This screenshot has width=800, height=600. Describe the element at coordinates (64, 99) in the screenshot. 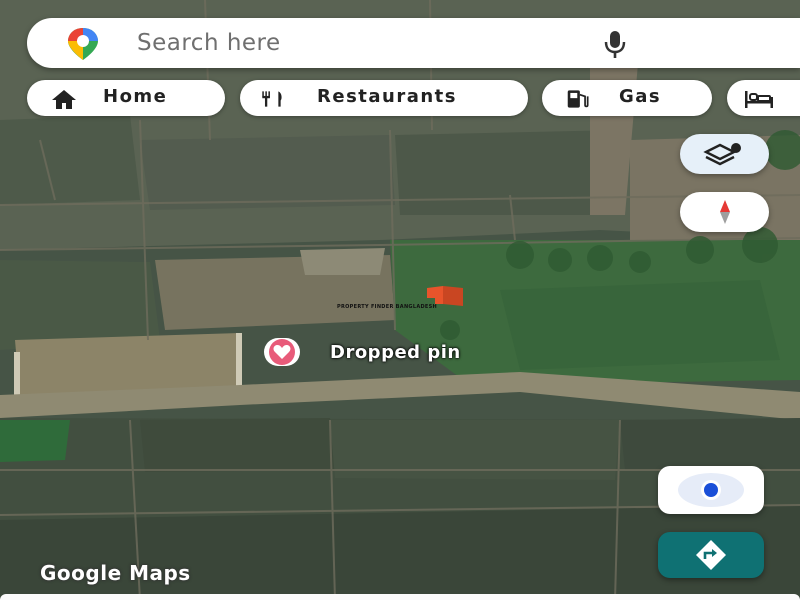

I see `home-icon` at that location.